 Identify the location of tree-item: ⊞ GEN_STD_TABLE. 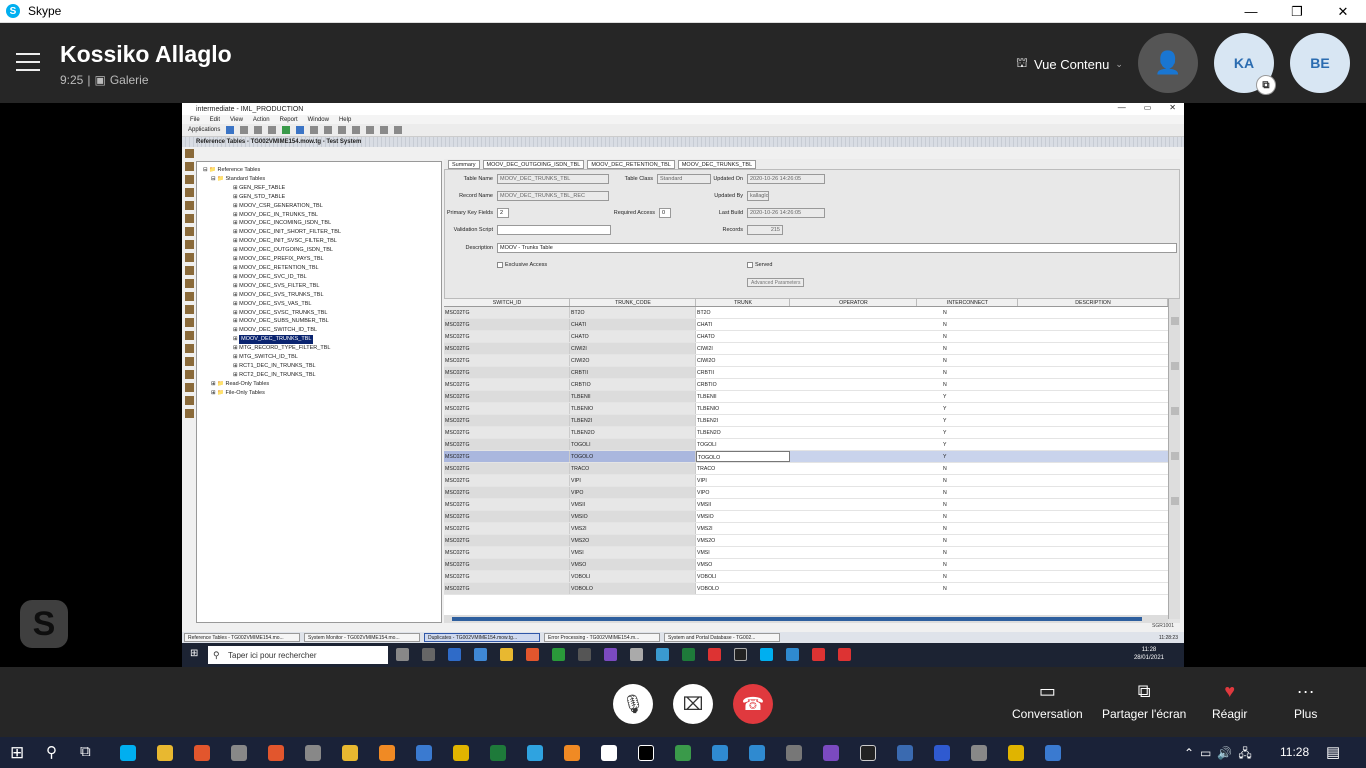
(319, 197).